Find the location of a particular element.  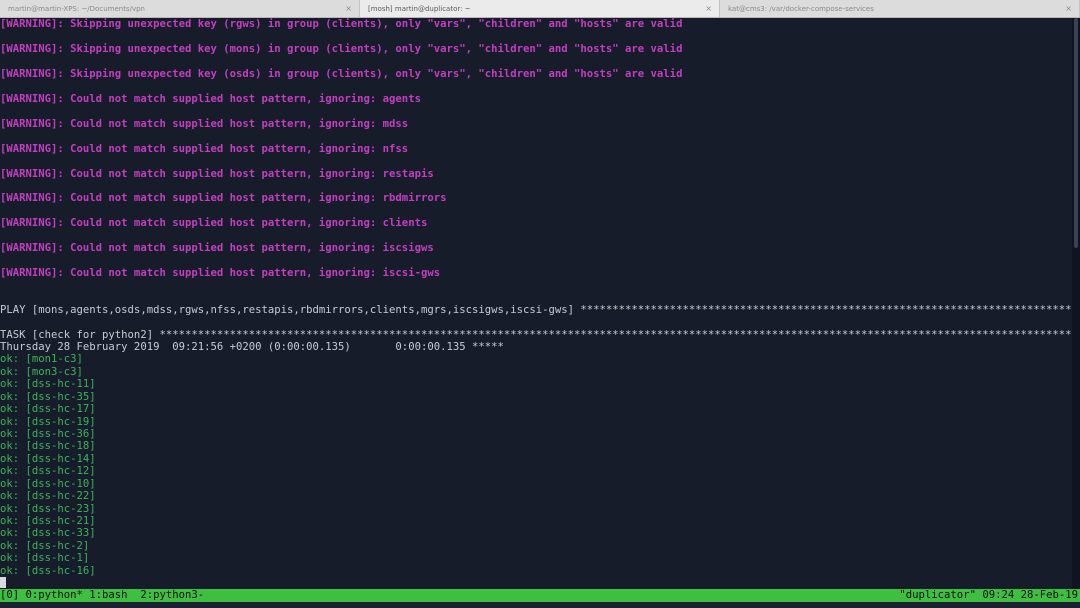

tab-title: [mosh] martin@duplicator: ~ is located at coordinates (419, 8).